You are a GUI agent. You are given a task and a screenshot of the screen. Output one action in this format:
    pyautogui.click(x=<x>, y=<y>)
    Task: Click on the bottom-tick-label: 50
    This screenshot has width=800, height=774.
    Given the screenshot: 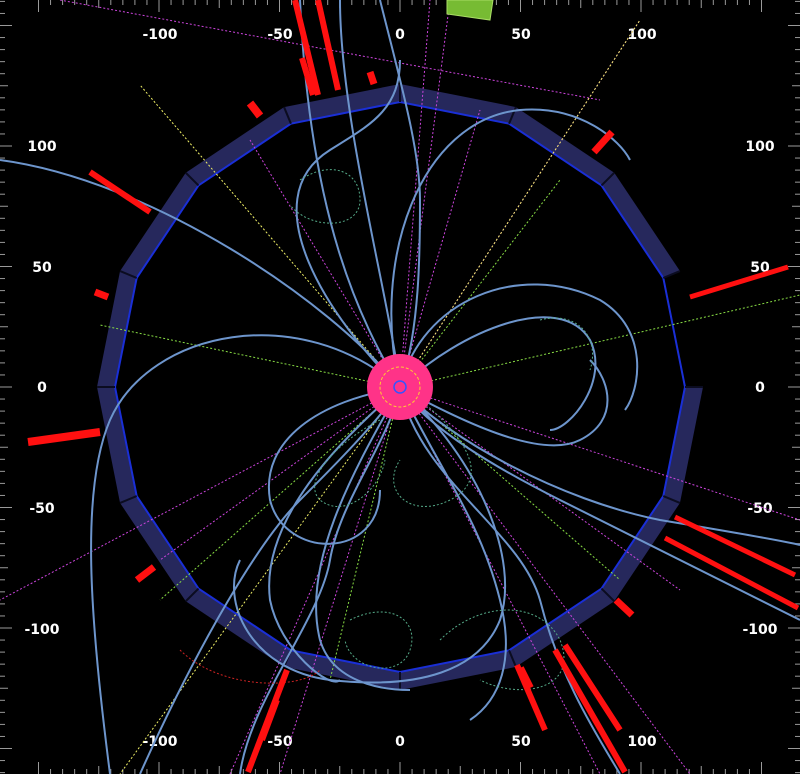 What is the action you would take?
    pyautogui.click(x=521, y=742)
    